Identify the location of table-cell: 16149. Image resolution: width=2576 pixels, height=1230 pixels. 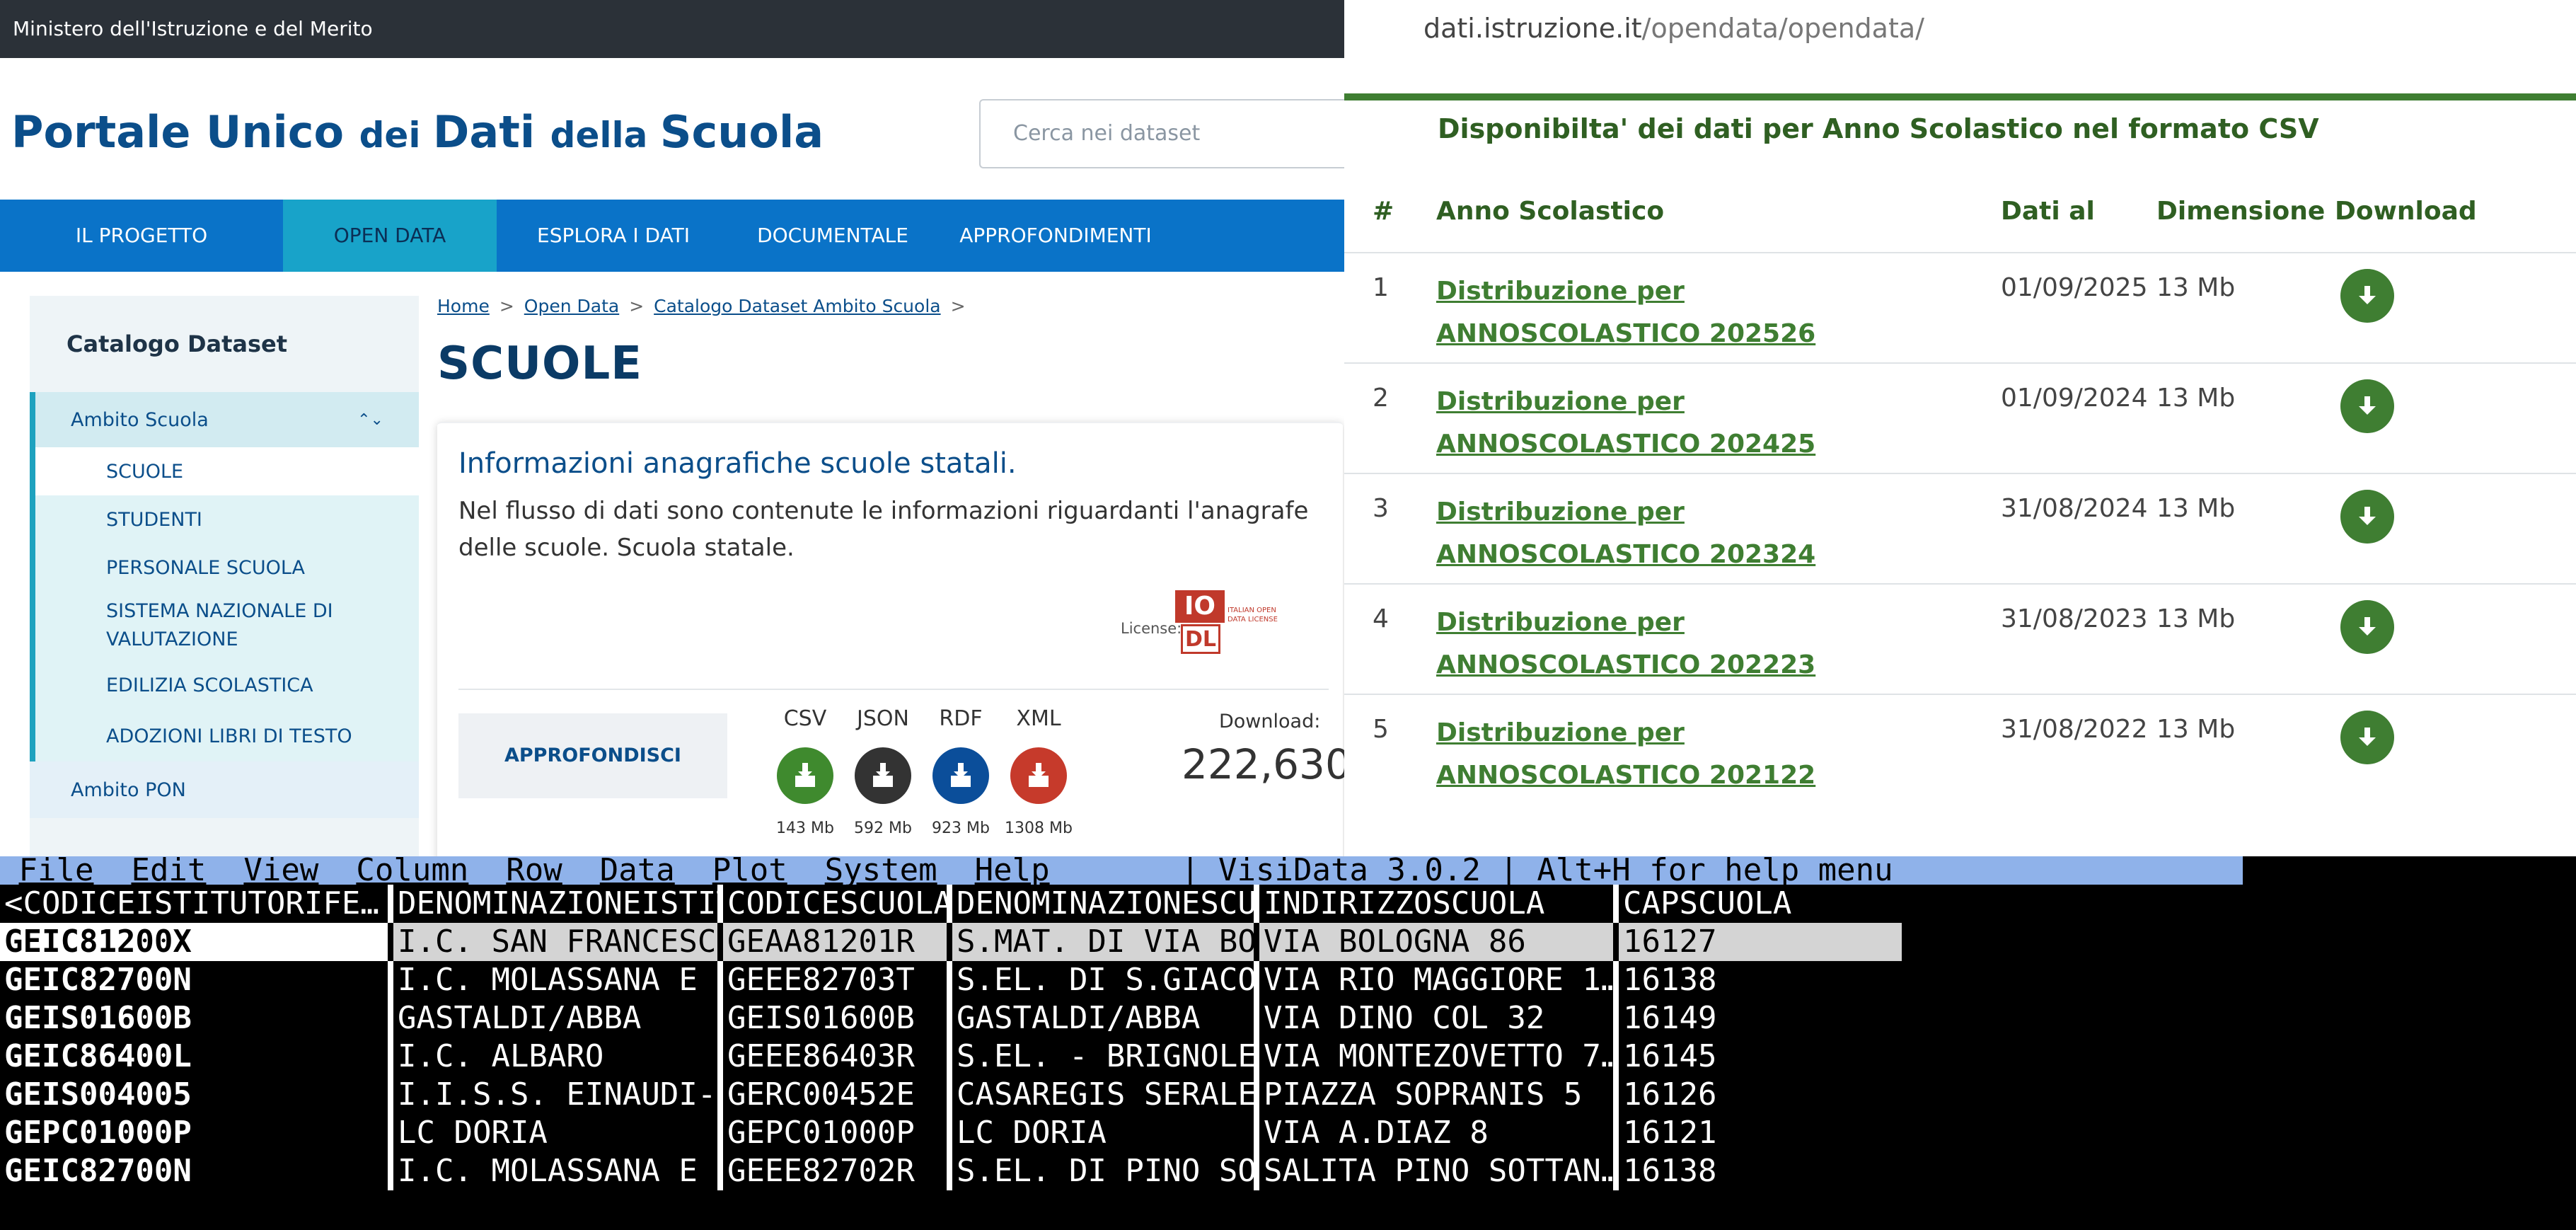
(1760, 1018).